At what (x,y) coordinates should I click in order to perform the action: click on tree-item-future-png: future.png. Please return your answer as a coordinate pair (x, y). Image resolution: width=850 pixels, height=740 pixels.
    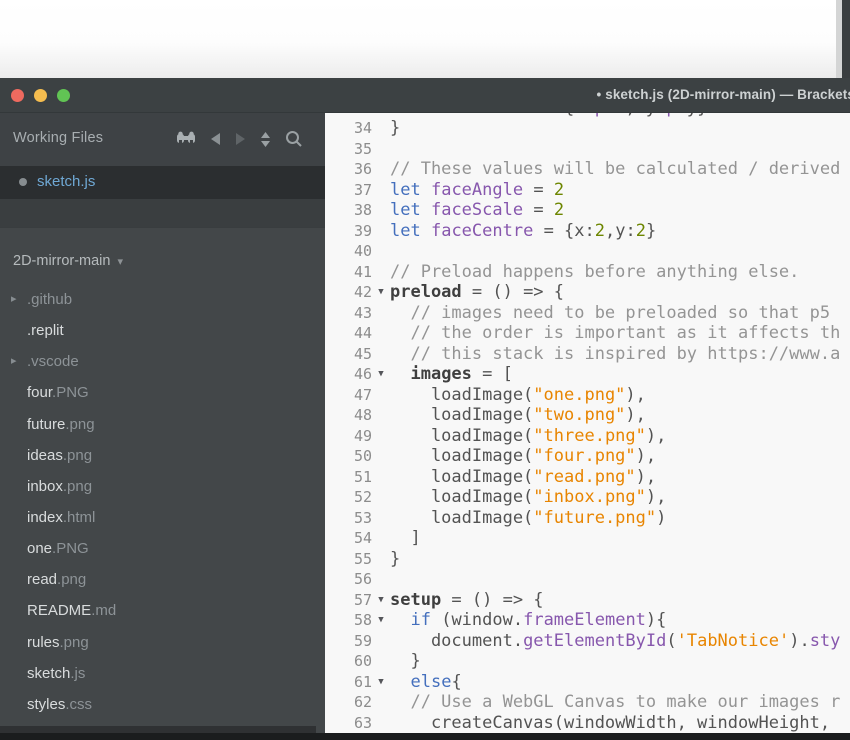
    Looking at the image, I should click on (162, 426).